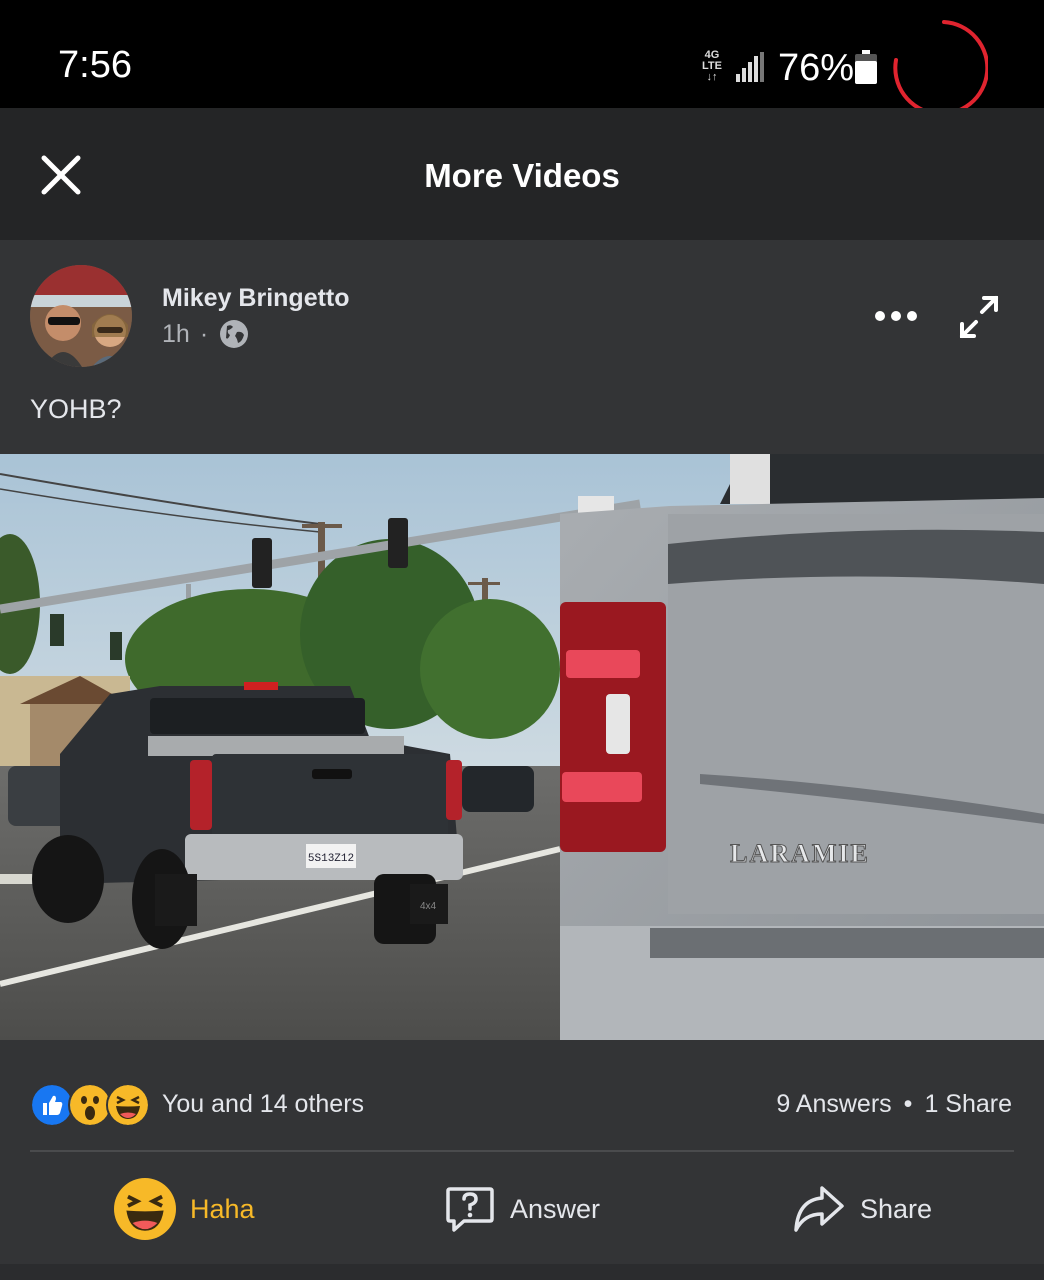  What do you see at coordinates (833, 1104) in the screenshot?
I see `answers-count: 9 Answers` at bounding box center [833, 1104].